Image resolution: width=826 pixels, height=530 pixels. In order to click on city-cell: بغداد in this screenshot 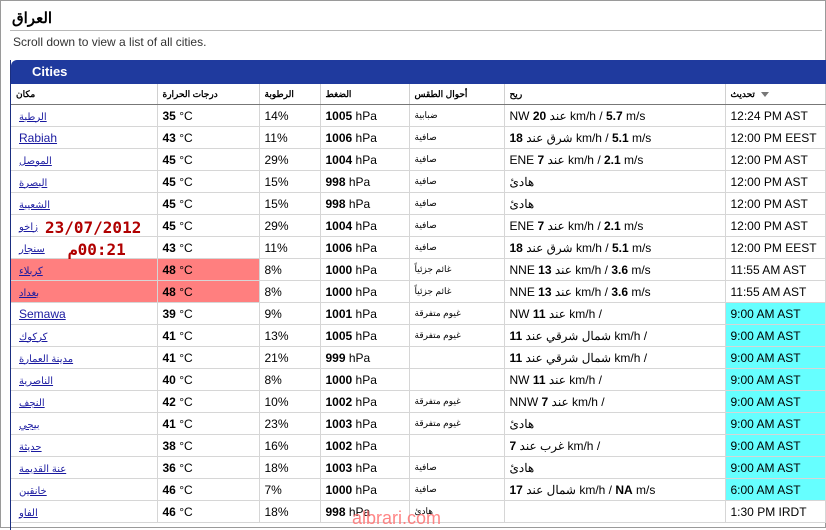, I will do `click(84, 291)`.